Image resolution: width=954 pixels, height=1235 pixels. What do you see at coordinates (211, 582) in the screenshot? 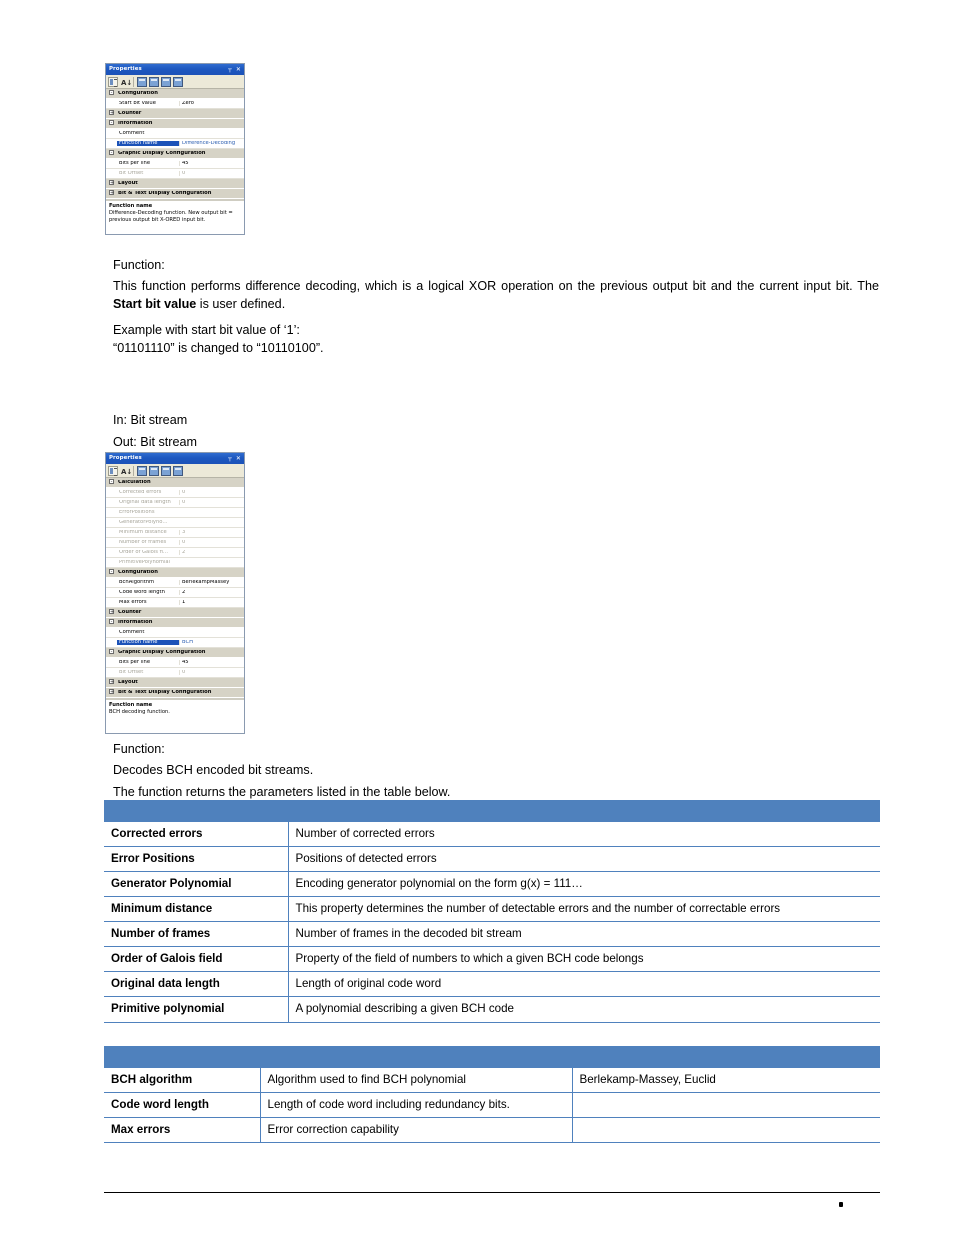
I see `property-value: BerlekampMassey` at bounding box center [211, 582].